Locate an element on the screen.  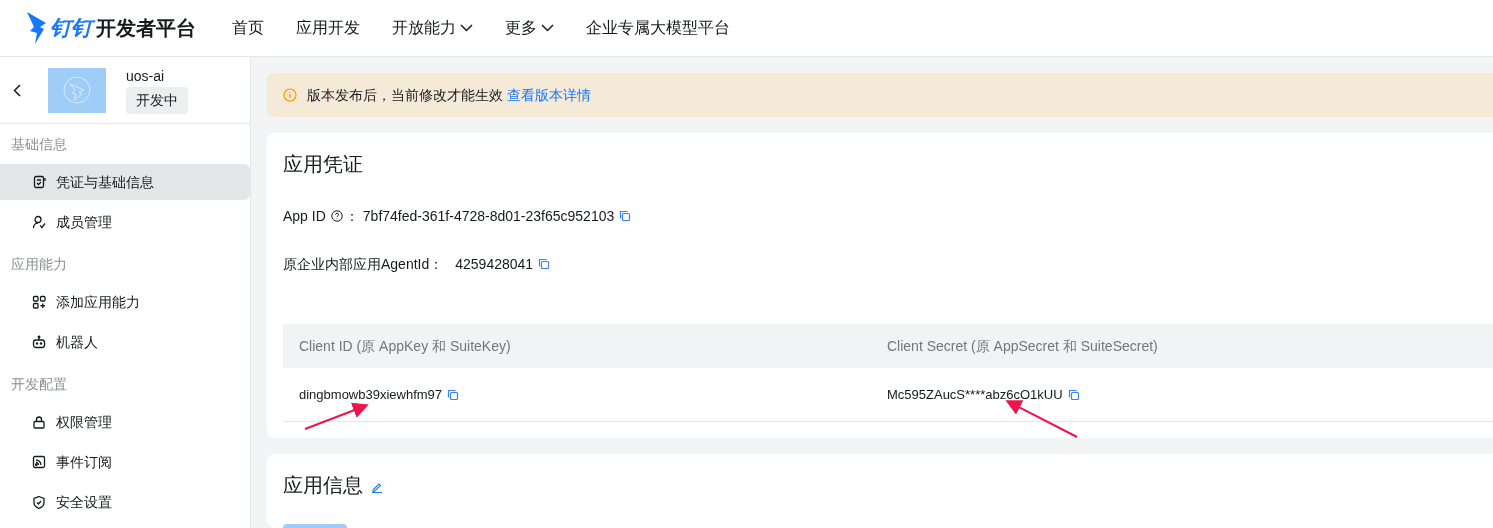
shield-icon is located at coordinates (39, 502).